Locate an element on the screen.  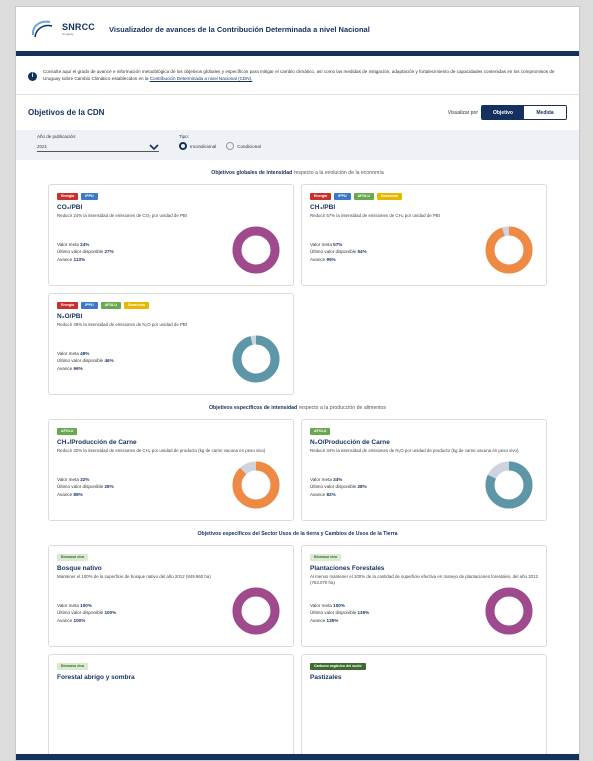
snrcc-logo: SNRCC Uruguay is located at coordinates (62, 29).